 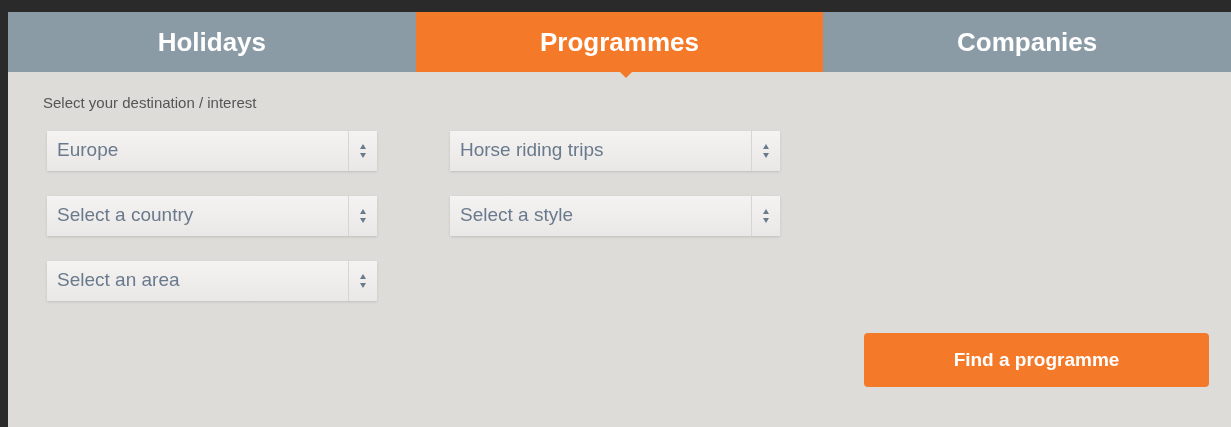 What do you see at coordinates (212, 215) in the screenshot?
I see `dropdown-select: Select a country` at bounding box center [212, 215].